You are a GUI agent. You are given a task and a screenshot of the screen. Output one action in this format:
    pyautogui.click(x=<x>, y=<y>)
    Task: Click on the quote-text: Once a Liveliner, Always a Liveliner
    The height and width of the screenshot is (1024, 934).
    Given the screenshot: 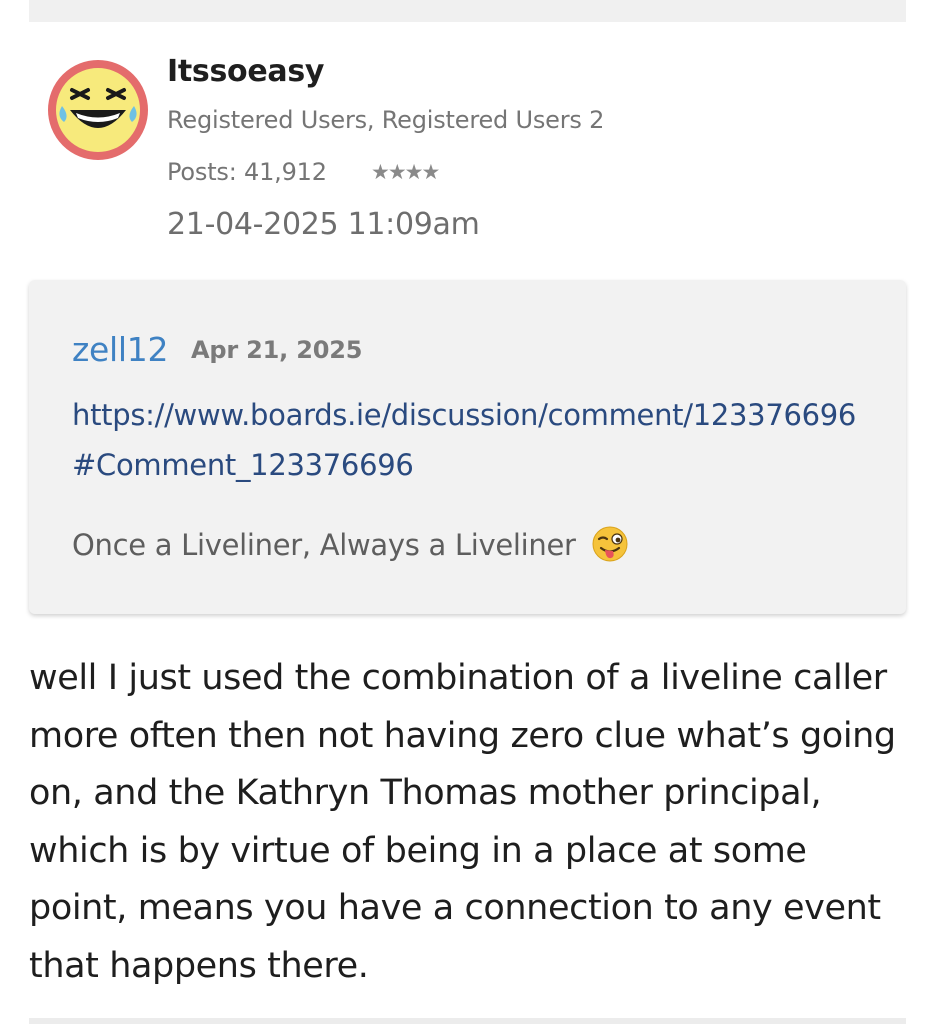 What is the action you would take?
    pyautogui.click(x=324, y=545)
    